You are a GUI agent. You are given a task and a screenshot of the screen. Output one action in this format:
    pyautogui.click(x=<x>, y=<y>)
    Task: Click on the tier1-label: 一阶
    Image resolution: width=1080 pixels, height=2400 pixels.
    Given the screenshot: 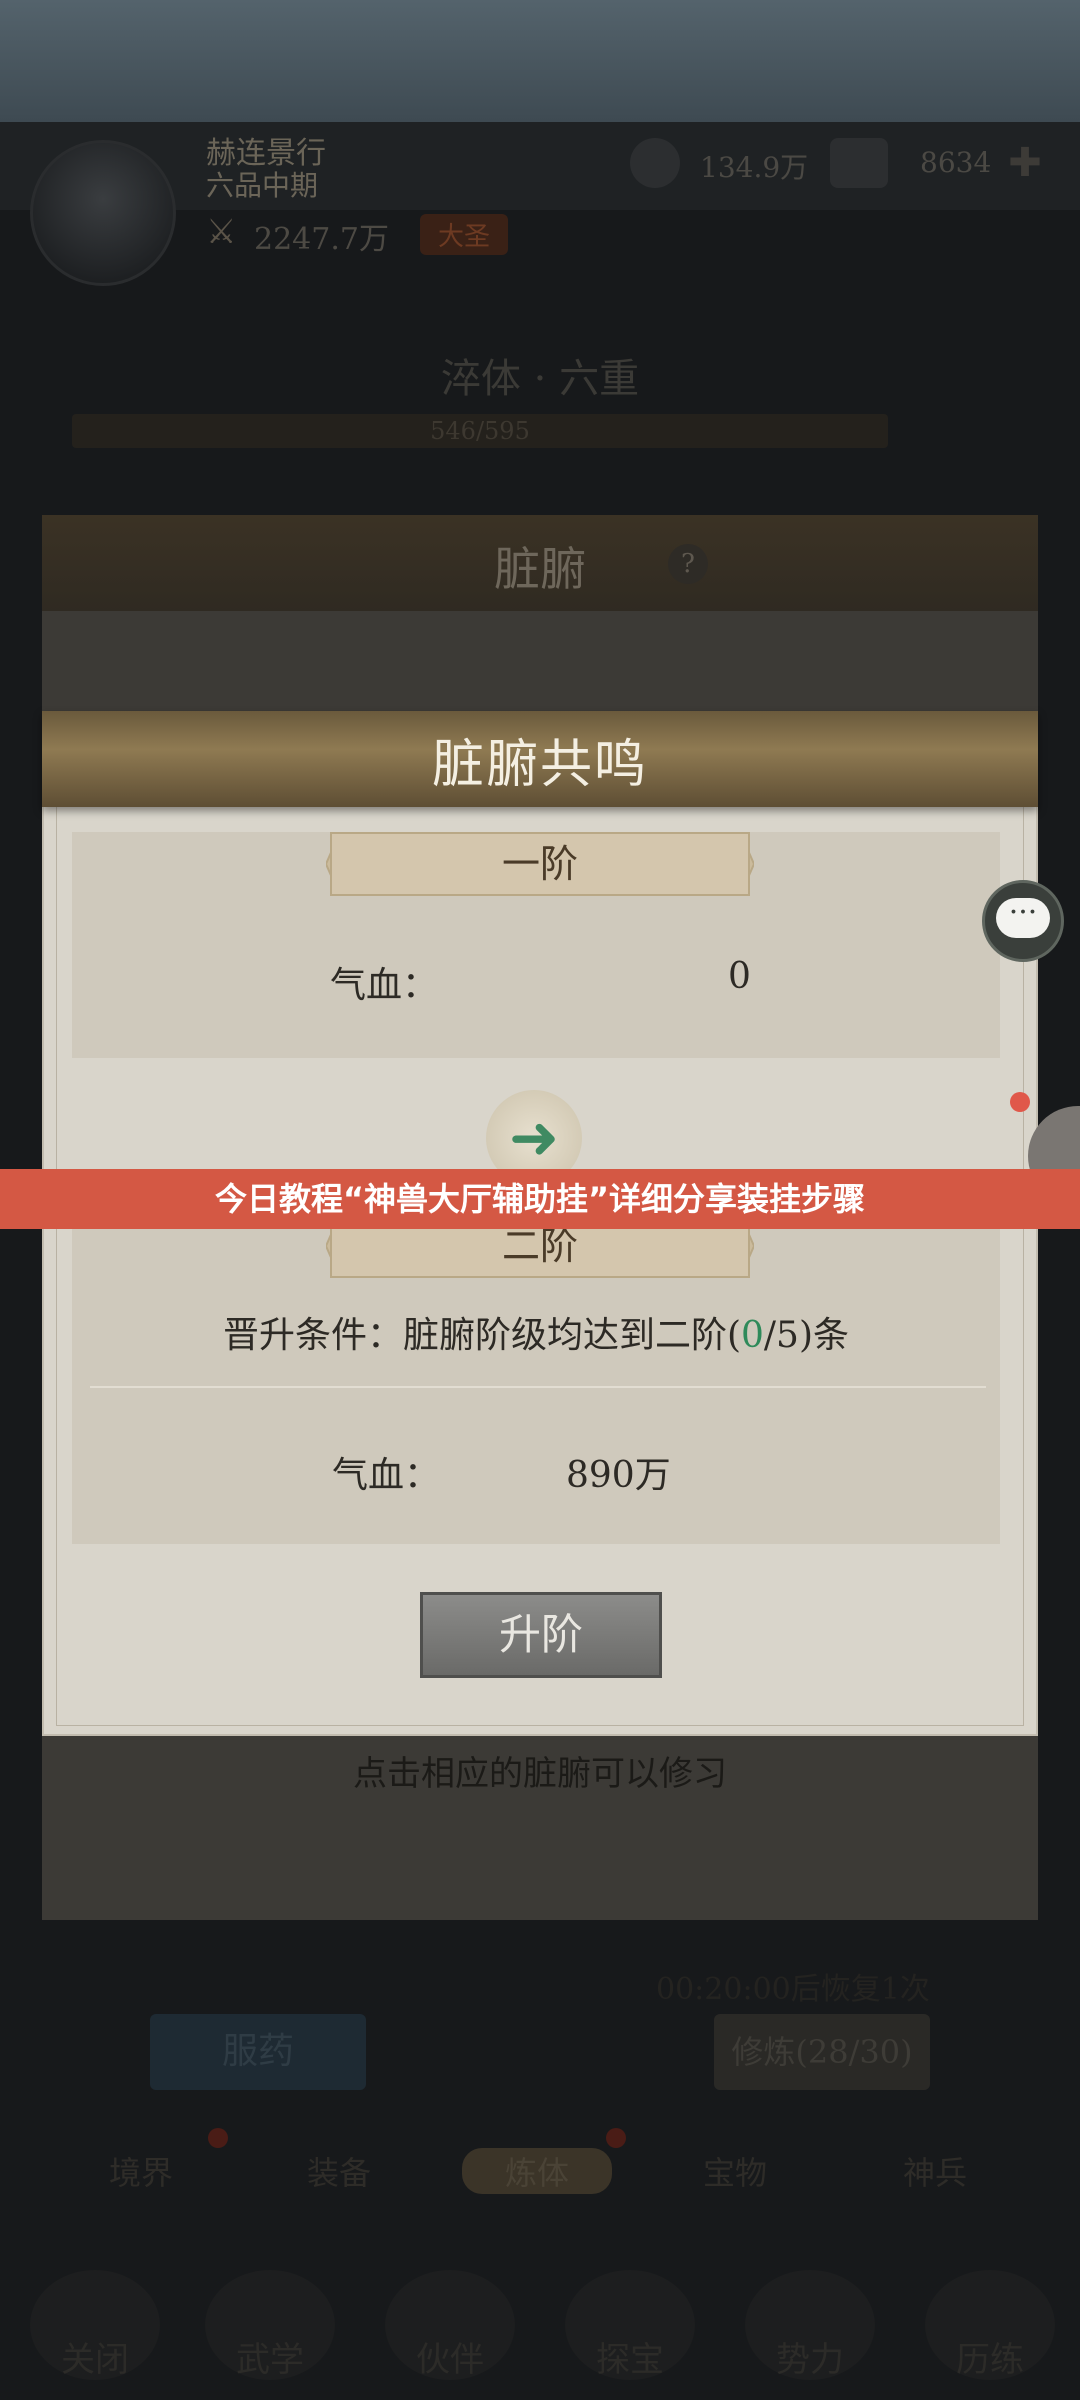 What is the action you would take?
    pyautogui.click(x=540, y=864)
    